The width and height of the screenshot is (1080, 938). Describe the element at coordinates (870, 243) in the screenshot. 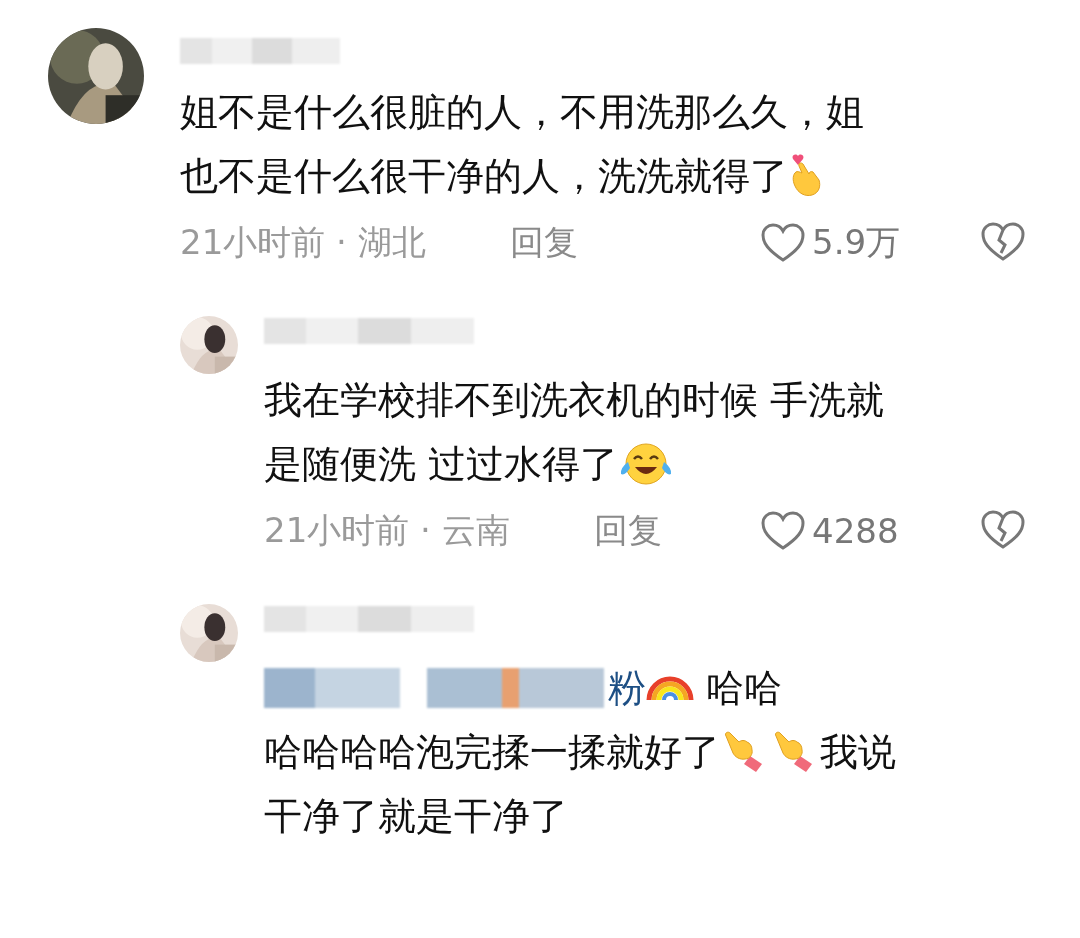

I see `like-button: 5.9万` at that location.